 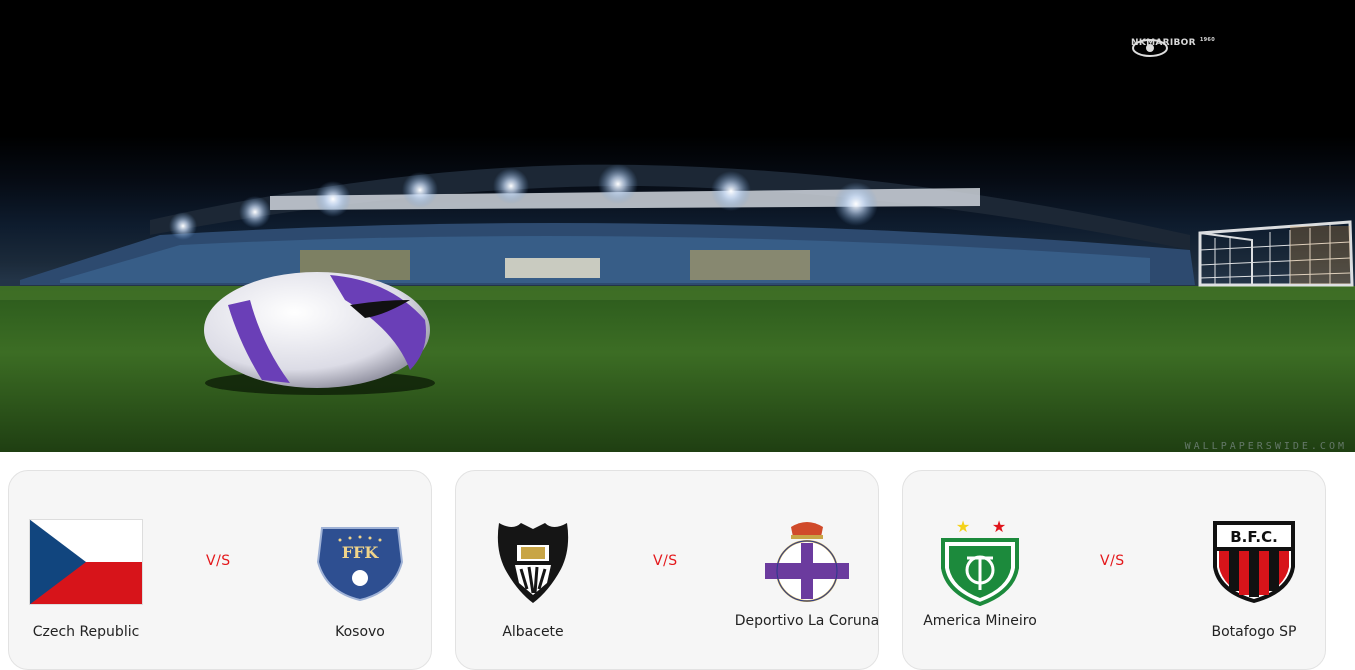 What do you see at coordinates (1254, 632) in the screenshot?
I see `team-name-away: Botafogo SP` at bounding box center [1254, 632].